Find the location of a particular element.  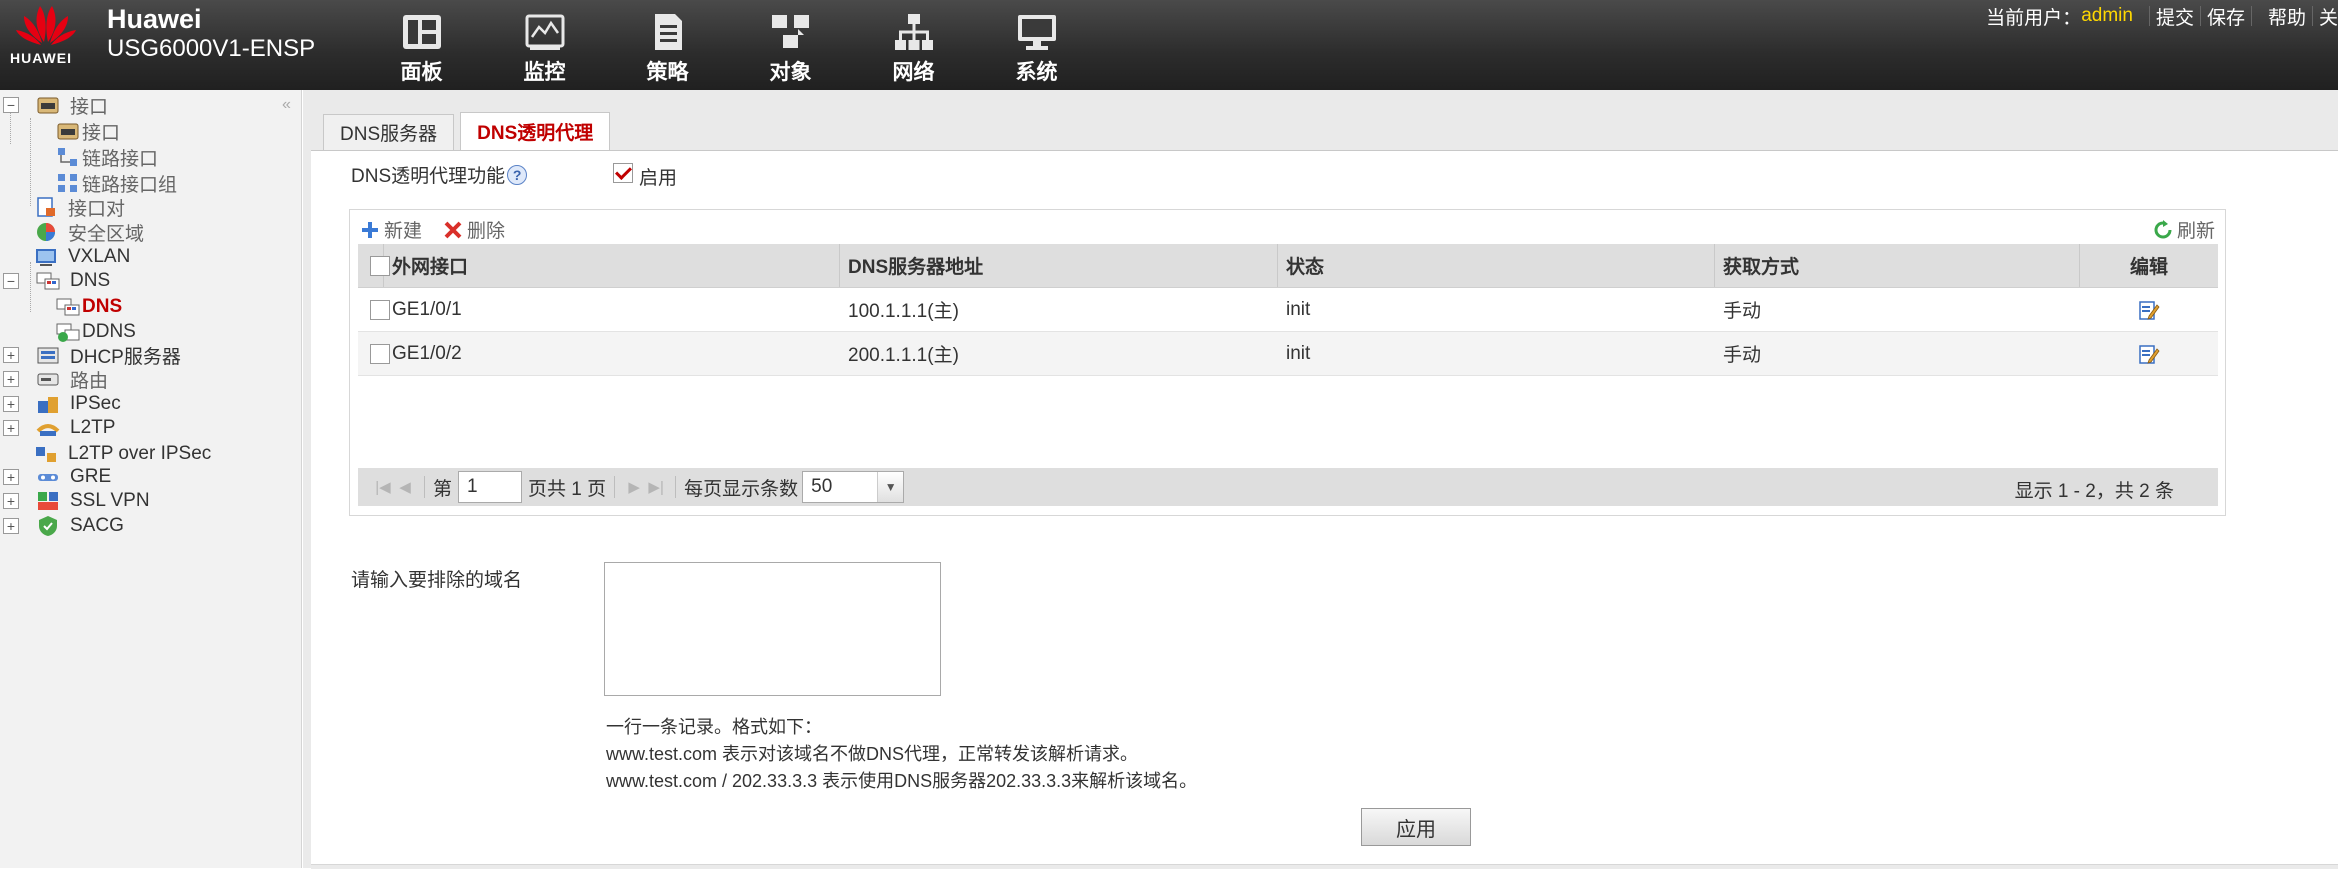

last-page-icon: ▶| is located at coordinates (656, 487).